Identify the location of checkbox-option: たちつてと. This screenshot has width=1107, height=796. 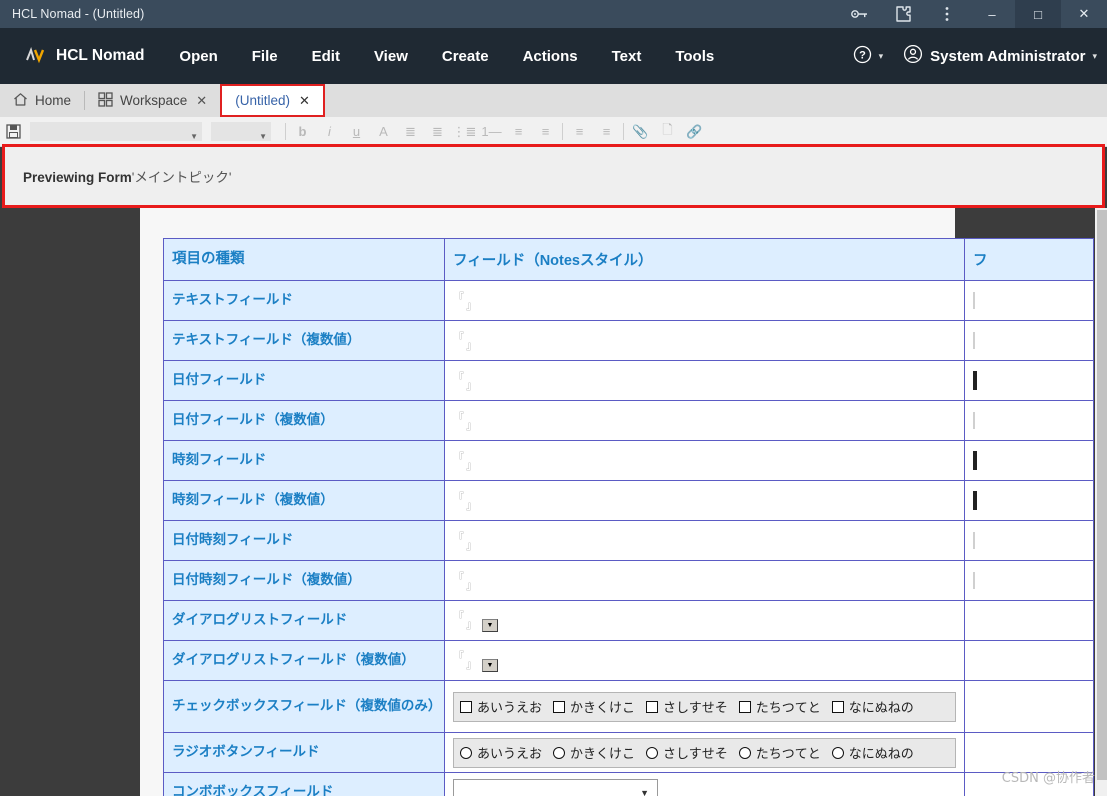
(779, 706).